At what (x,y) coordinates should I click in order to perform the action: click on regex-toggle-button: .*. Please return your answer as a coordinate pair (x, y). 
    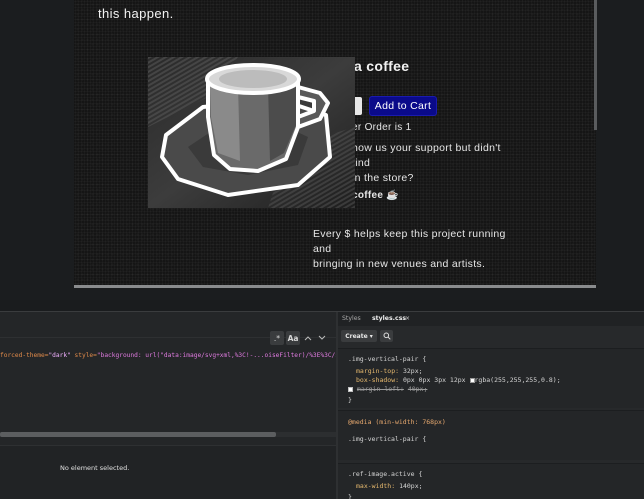
    Looking at the image, I should click on (277, 338).